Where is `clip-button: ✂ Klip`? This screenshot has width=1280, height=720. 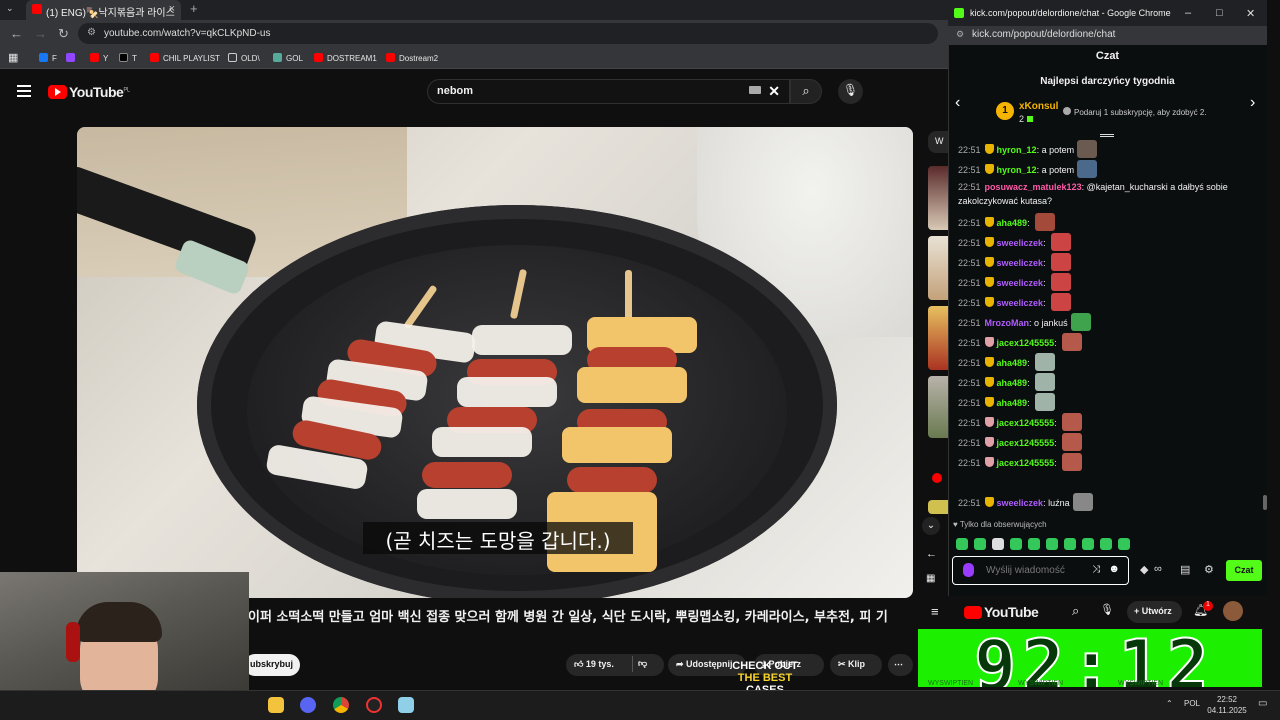 clip-button: ✂ Klip is located at coordinates (856, 665).